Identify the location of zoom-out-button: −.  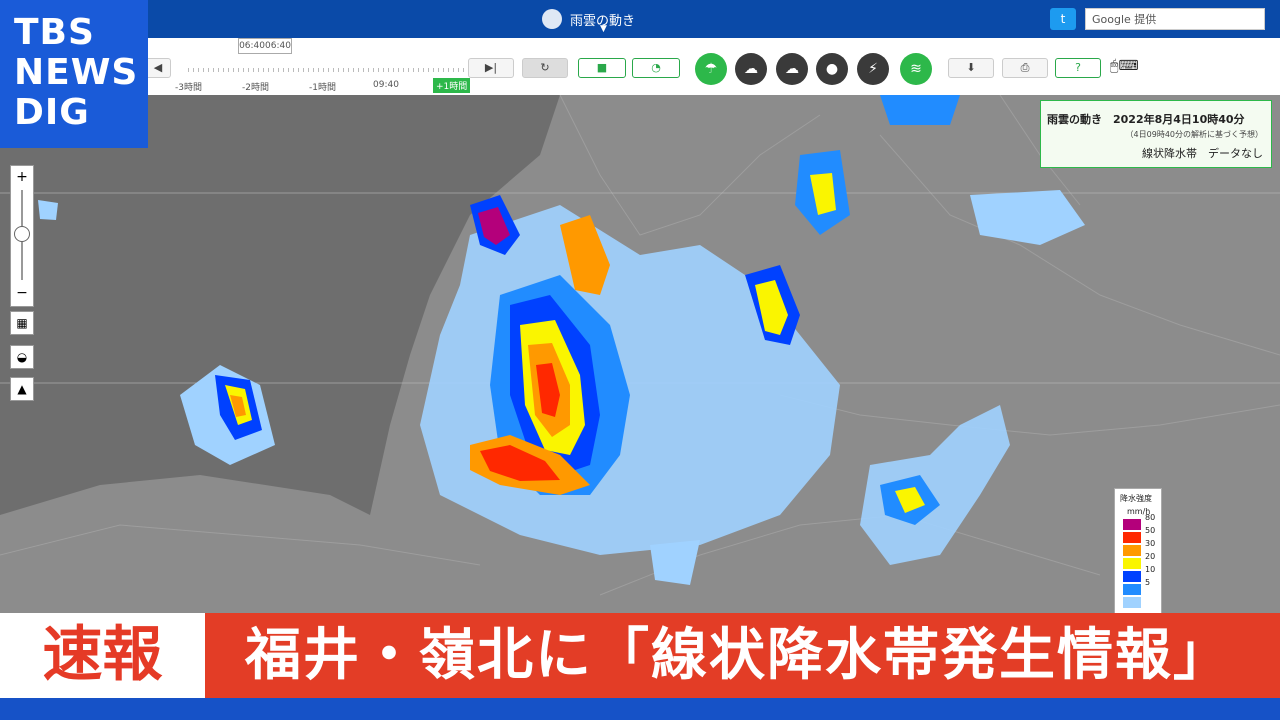
(22, 293).